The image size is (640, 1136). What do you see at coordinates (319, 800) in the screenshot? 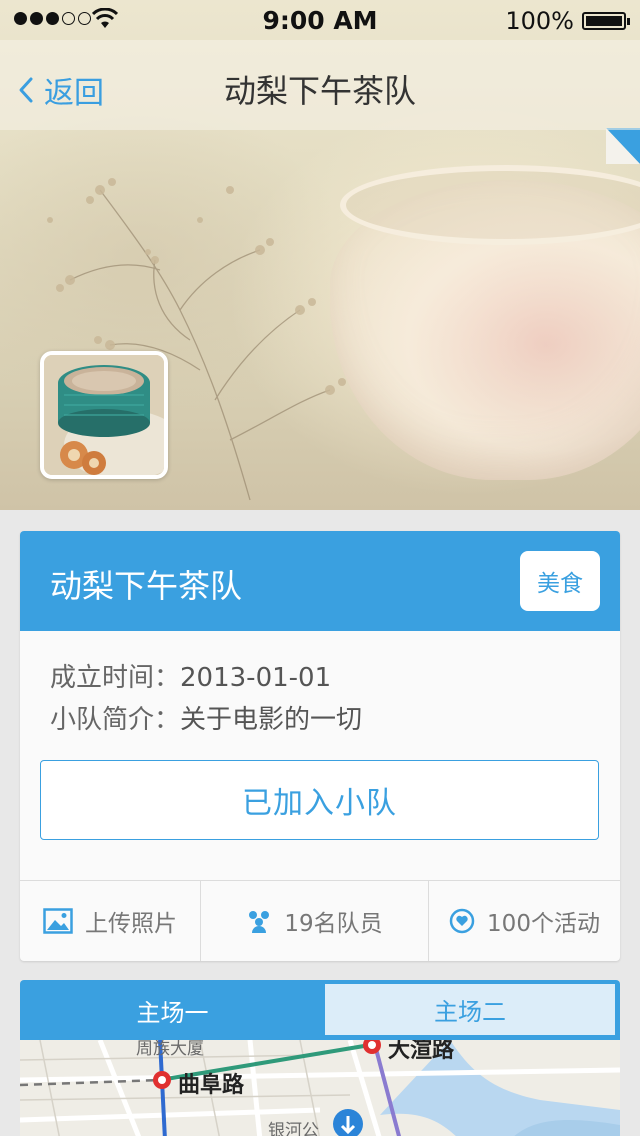
I see `joined-team-button: 已加入小队` at bounding box center [319, 800].